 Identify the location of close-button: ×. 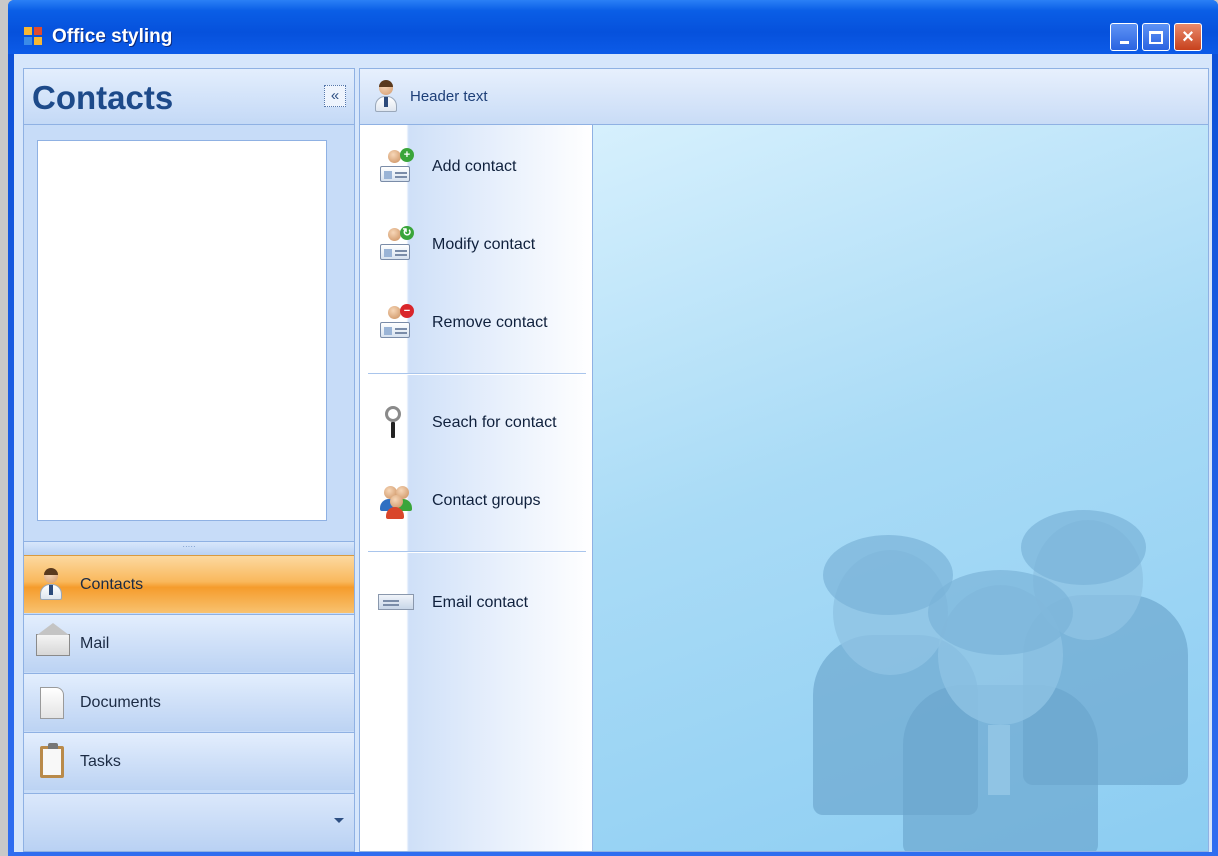
(1188, 37).